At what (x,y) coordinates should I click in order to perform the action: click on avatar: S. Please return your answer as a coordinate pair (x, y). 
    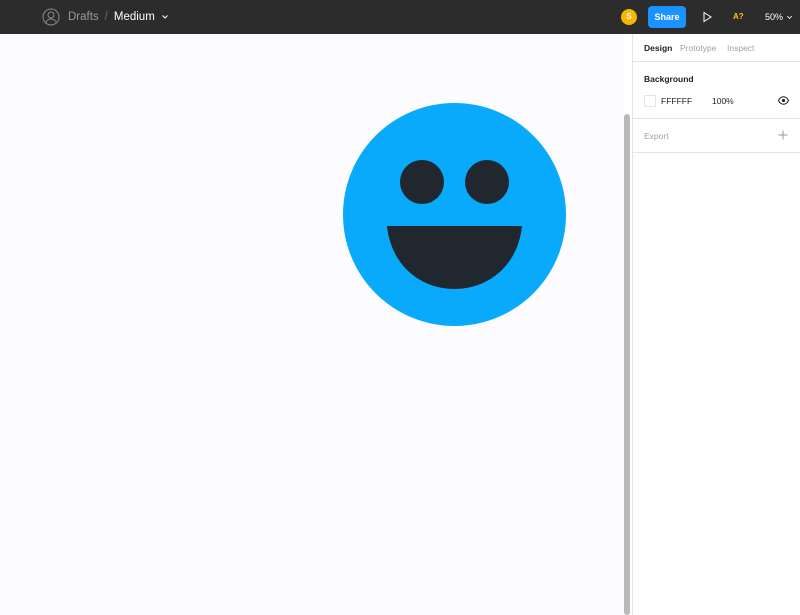
    Looking at the image, I should click on (629, 17).